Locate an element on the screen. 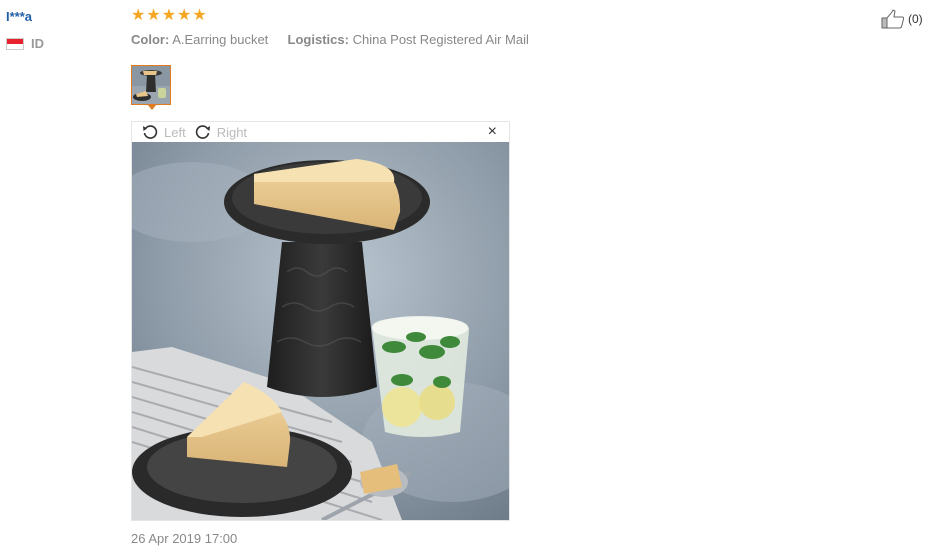 Image resolution: width=932 pixels, height=553 pixels. reviewer-country: ID is located at coordinates (25, 43).